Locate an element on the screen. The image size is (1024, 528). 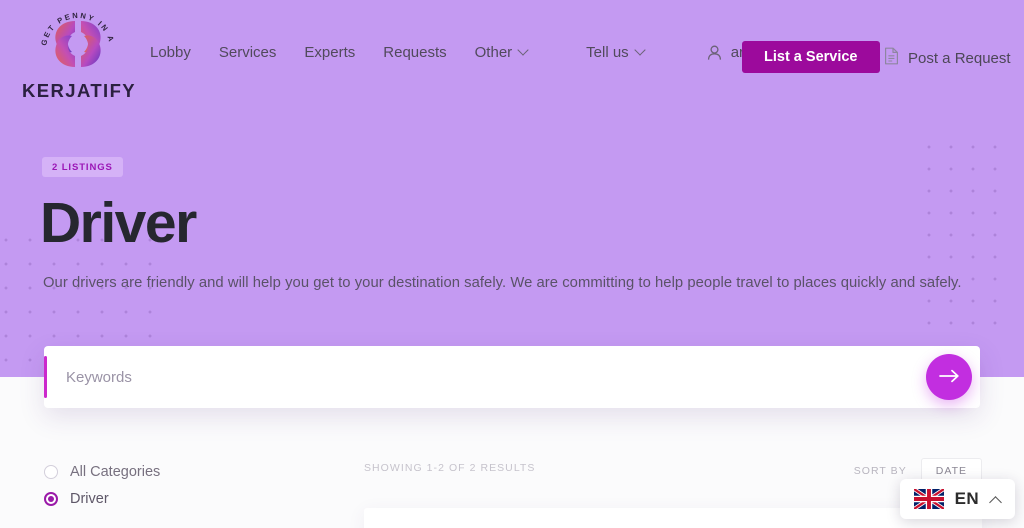
chevron-up-icon is located at coordinates (995, 499).